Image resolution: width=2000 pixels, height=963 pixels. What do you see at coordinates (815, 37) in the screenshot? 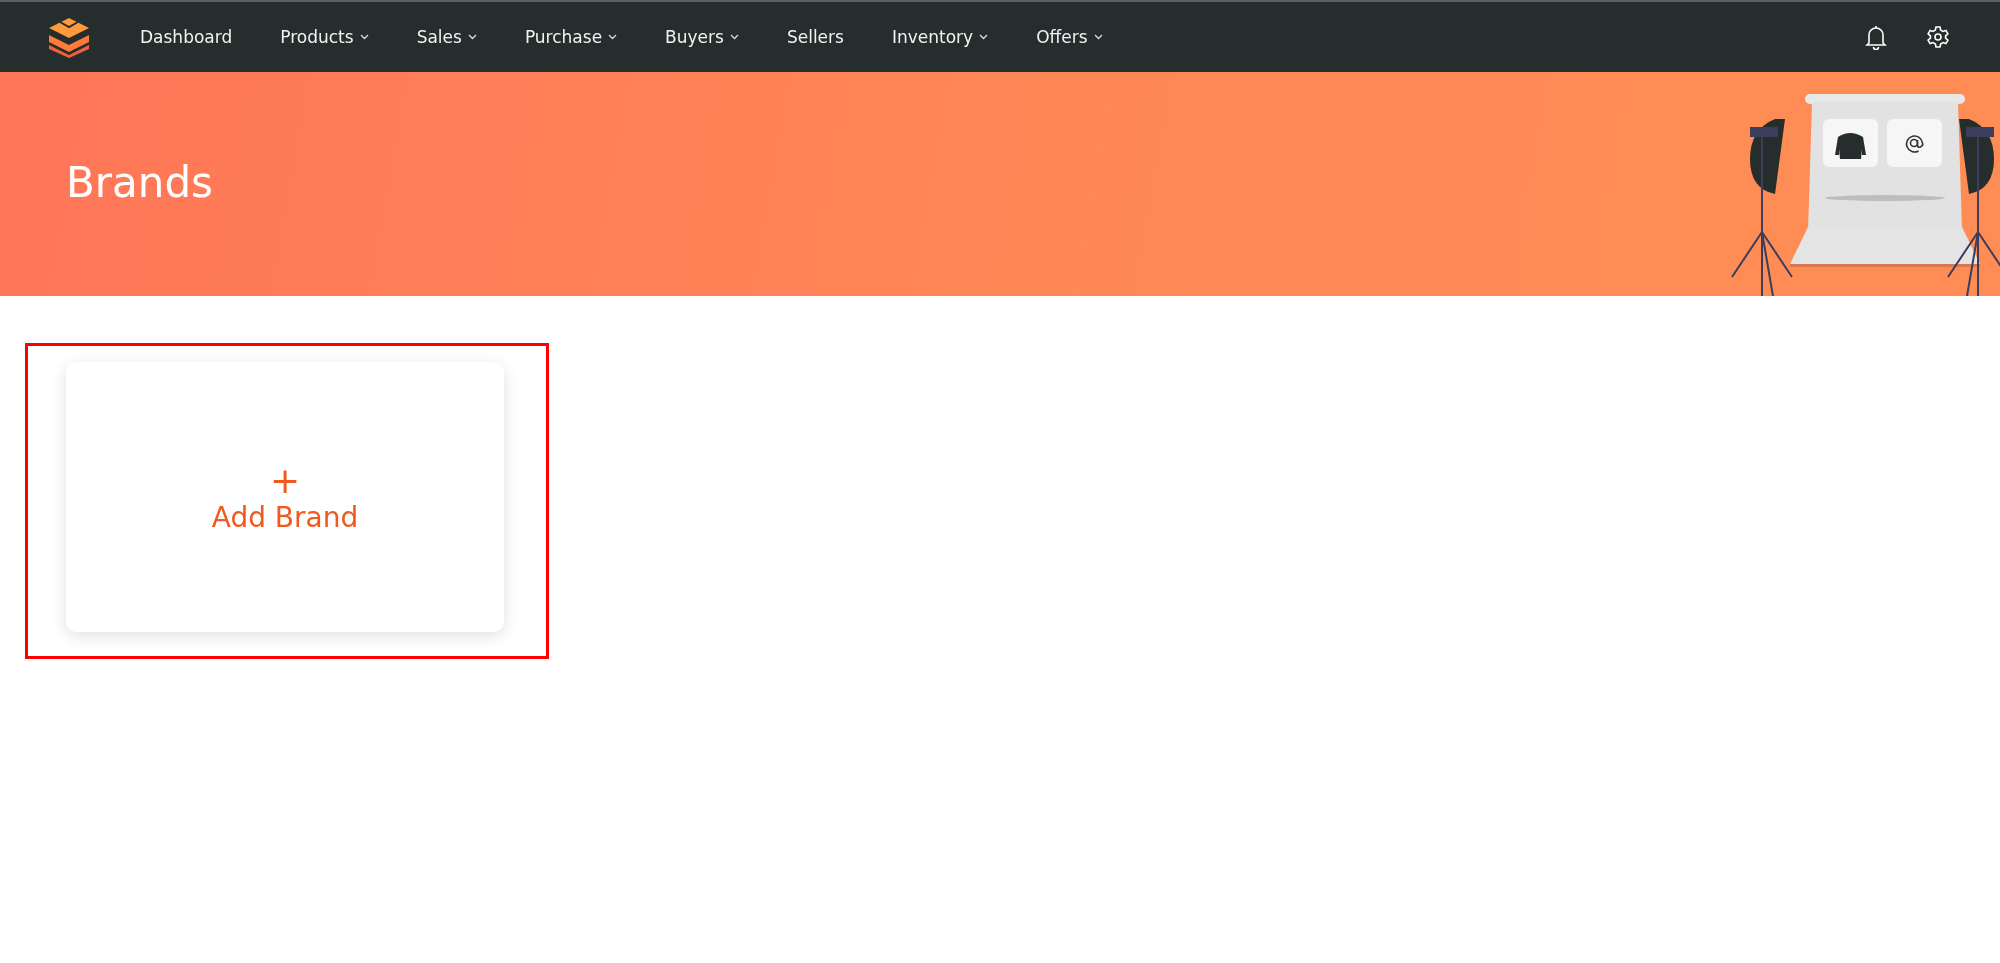
I see `nav-link: Sellers` at bounding box center [815, 37].